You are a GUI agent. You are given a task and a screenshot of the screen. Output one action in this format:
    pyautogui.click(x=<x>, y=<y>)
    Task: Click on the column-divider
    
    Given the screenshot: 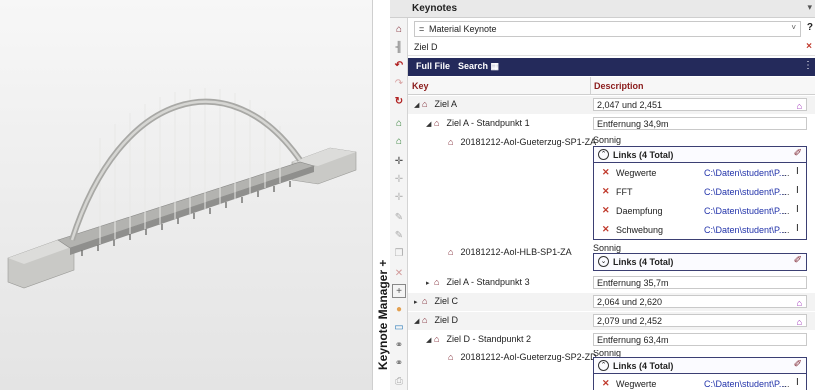 What is the action you would take?
    pyautogui.click(x=590, y=86)
    